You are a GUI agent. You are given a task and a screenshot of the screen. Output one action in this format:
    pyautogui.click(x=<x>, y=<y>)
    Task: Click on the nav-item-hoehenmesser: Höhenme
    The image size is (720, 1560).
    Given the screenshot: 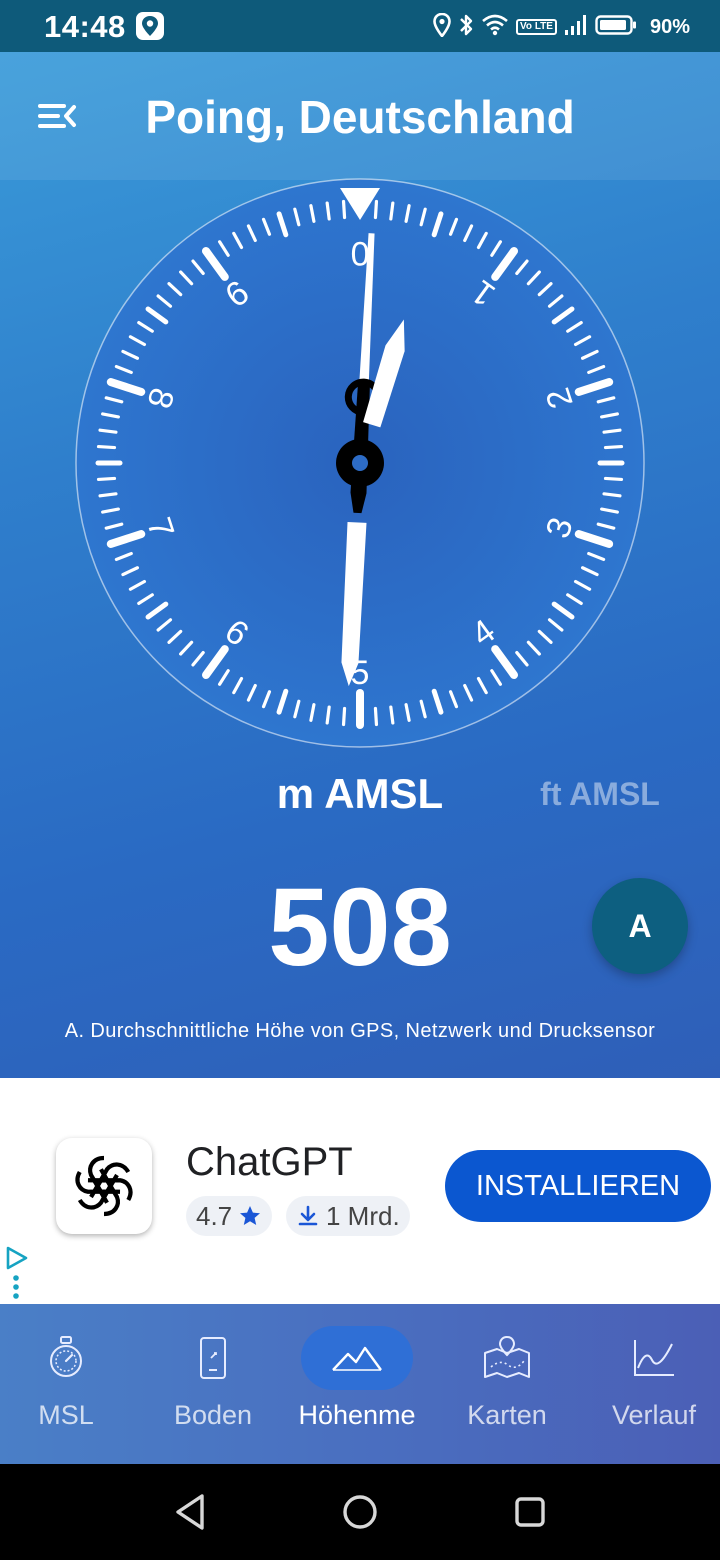 What is the action you would take?
    pyautogui.click(x=357, y=1384)
    